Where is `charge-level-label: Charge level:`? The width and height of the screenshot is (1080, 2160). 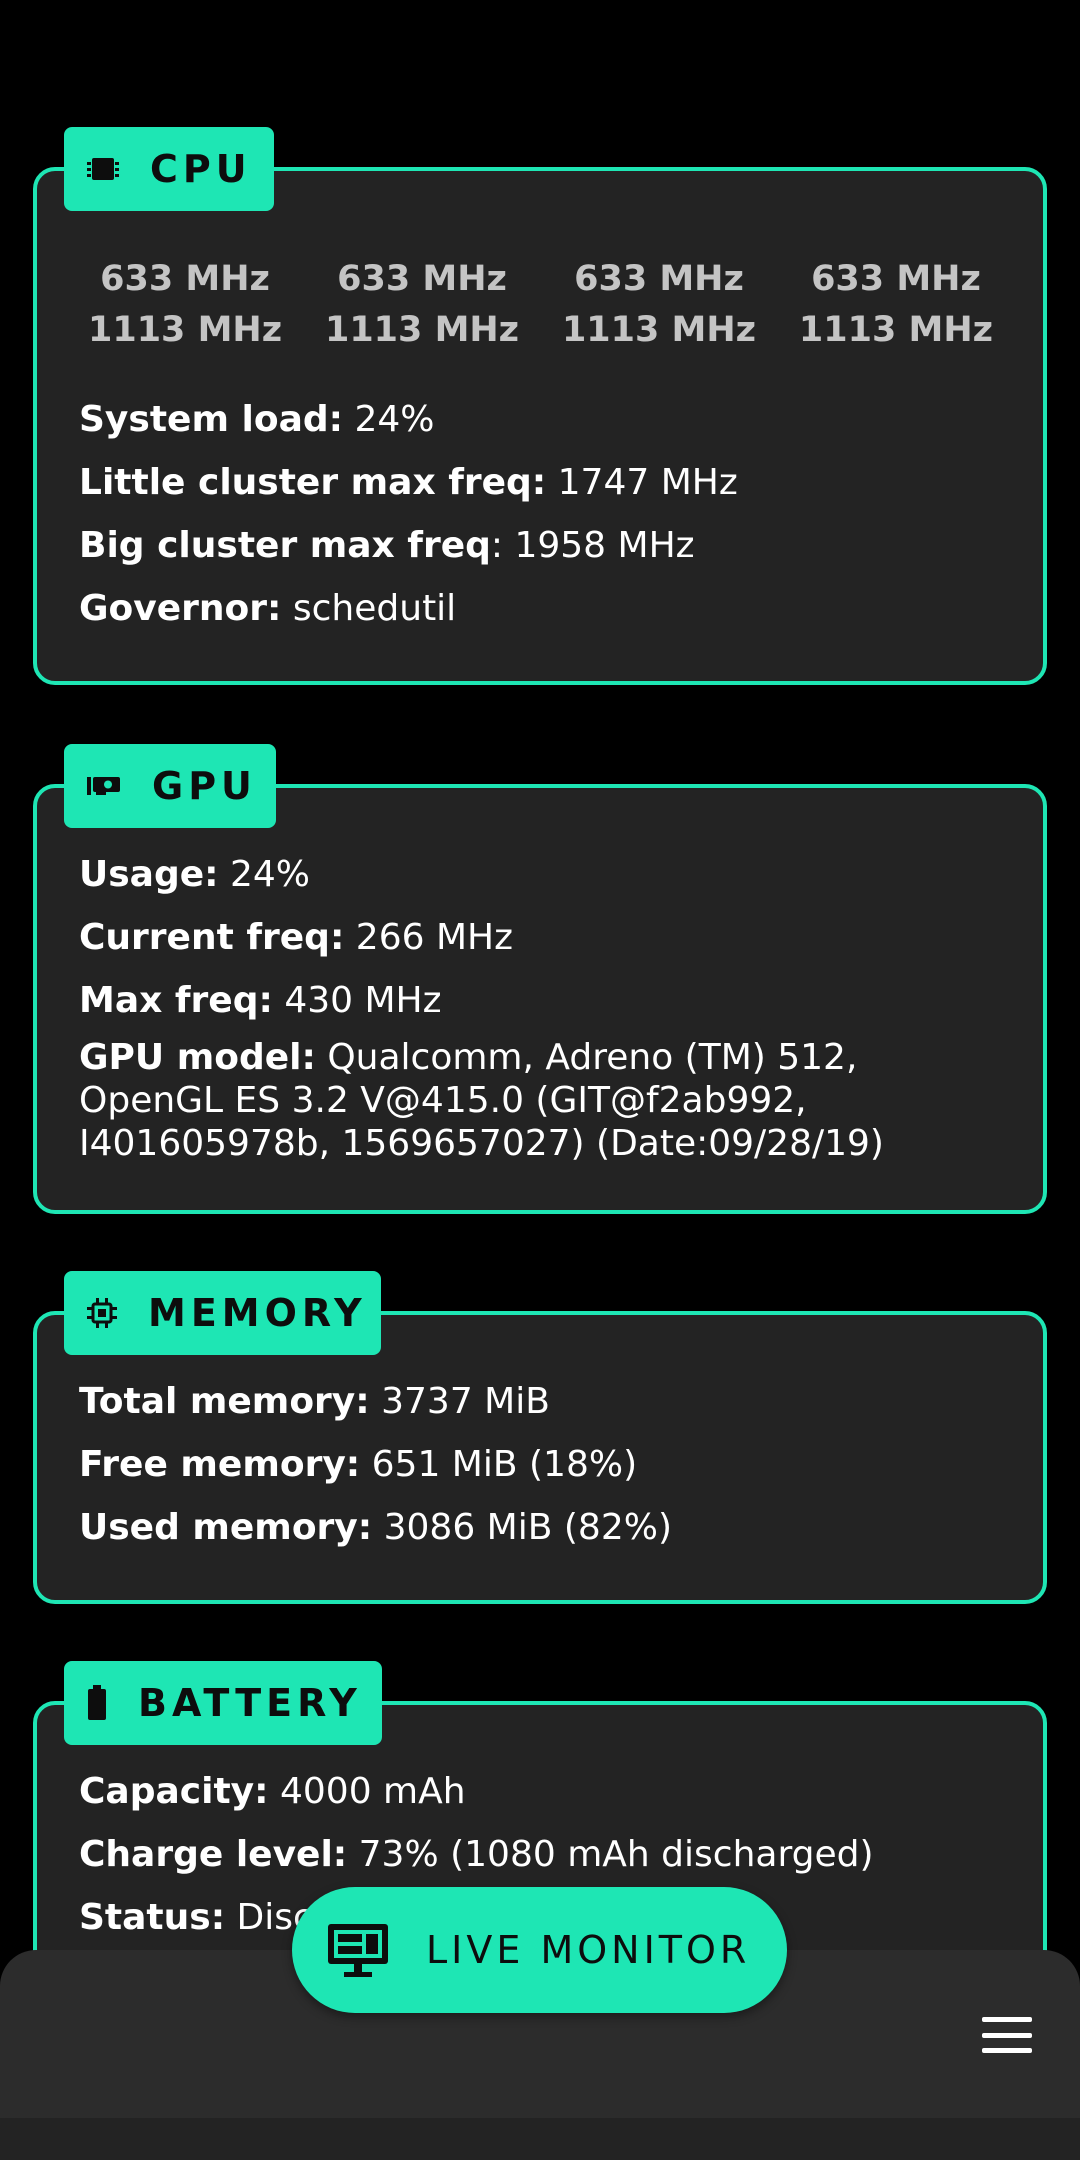 charge-level-label: Charge level: is located at coordinates (213, 1854).